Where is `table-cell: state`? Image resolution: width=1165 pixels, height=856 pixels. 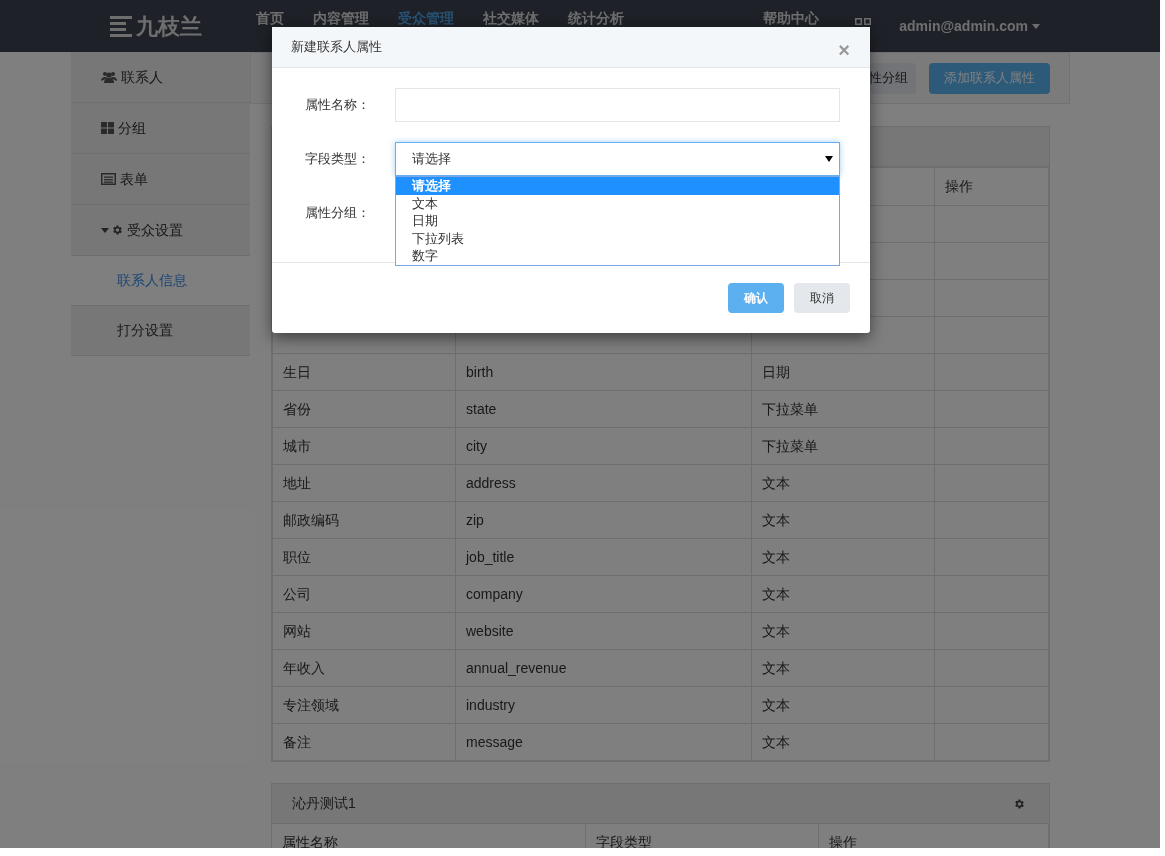 table-cell: state is located at coordinates (603, 409).